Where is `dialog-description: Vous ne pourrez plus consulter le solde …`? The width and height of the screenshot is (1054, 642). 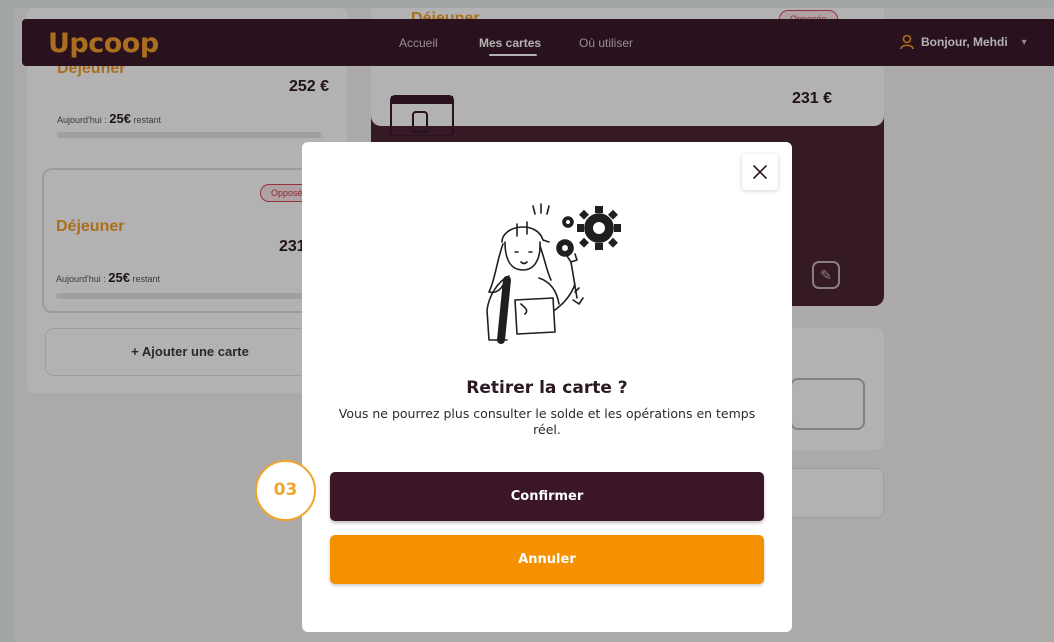 dialog-description: Vous ne pourrez plus consulter le solde … is located at coordinates (547, 421).